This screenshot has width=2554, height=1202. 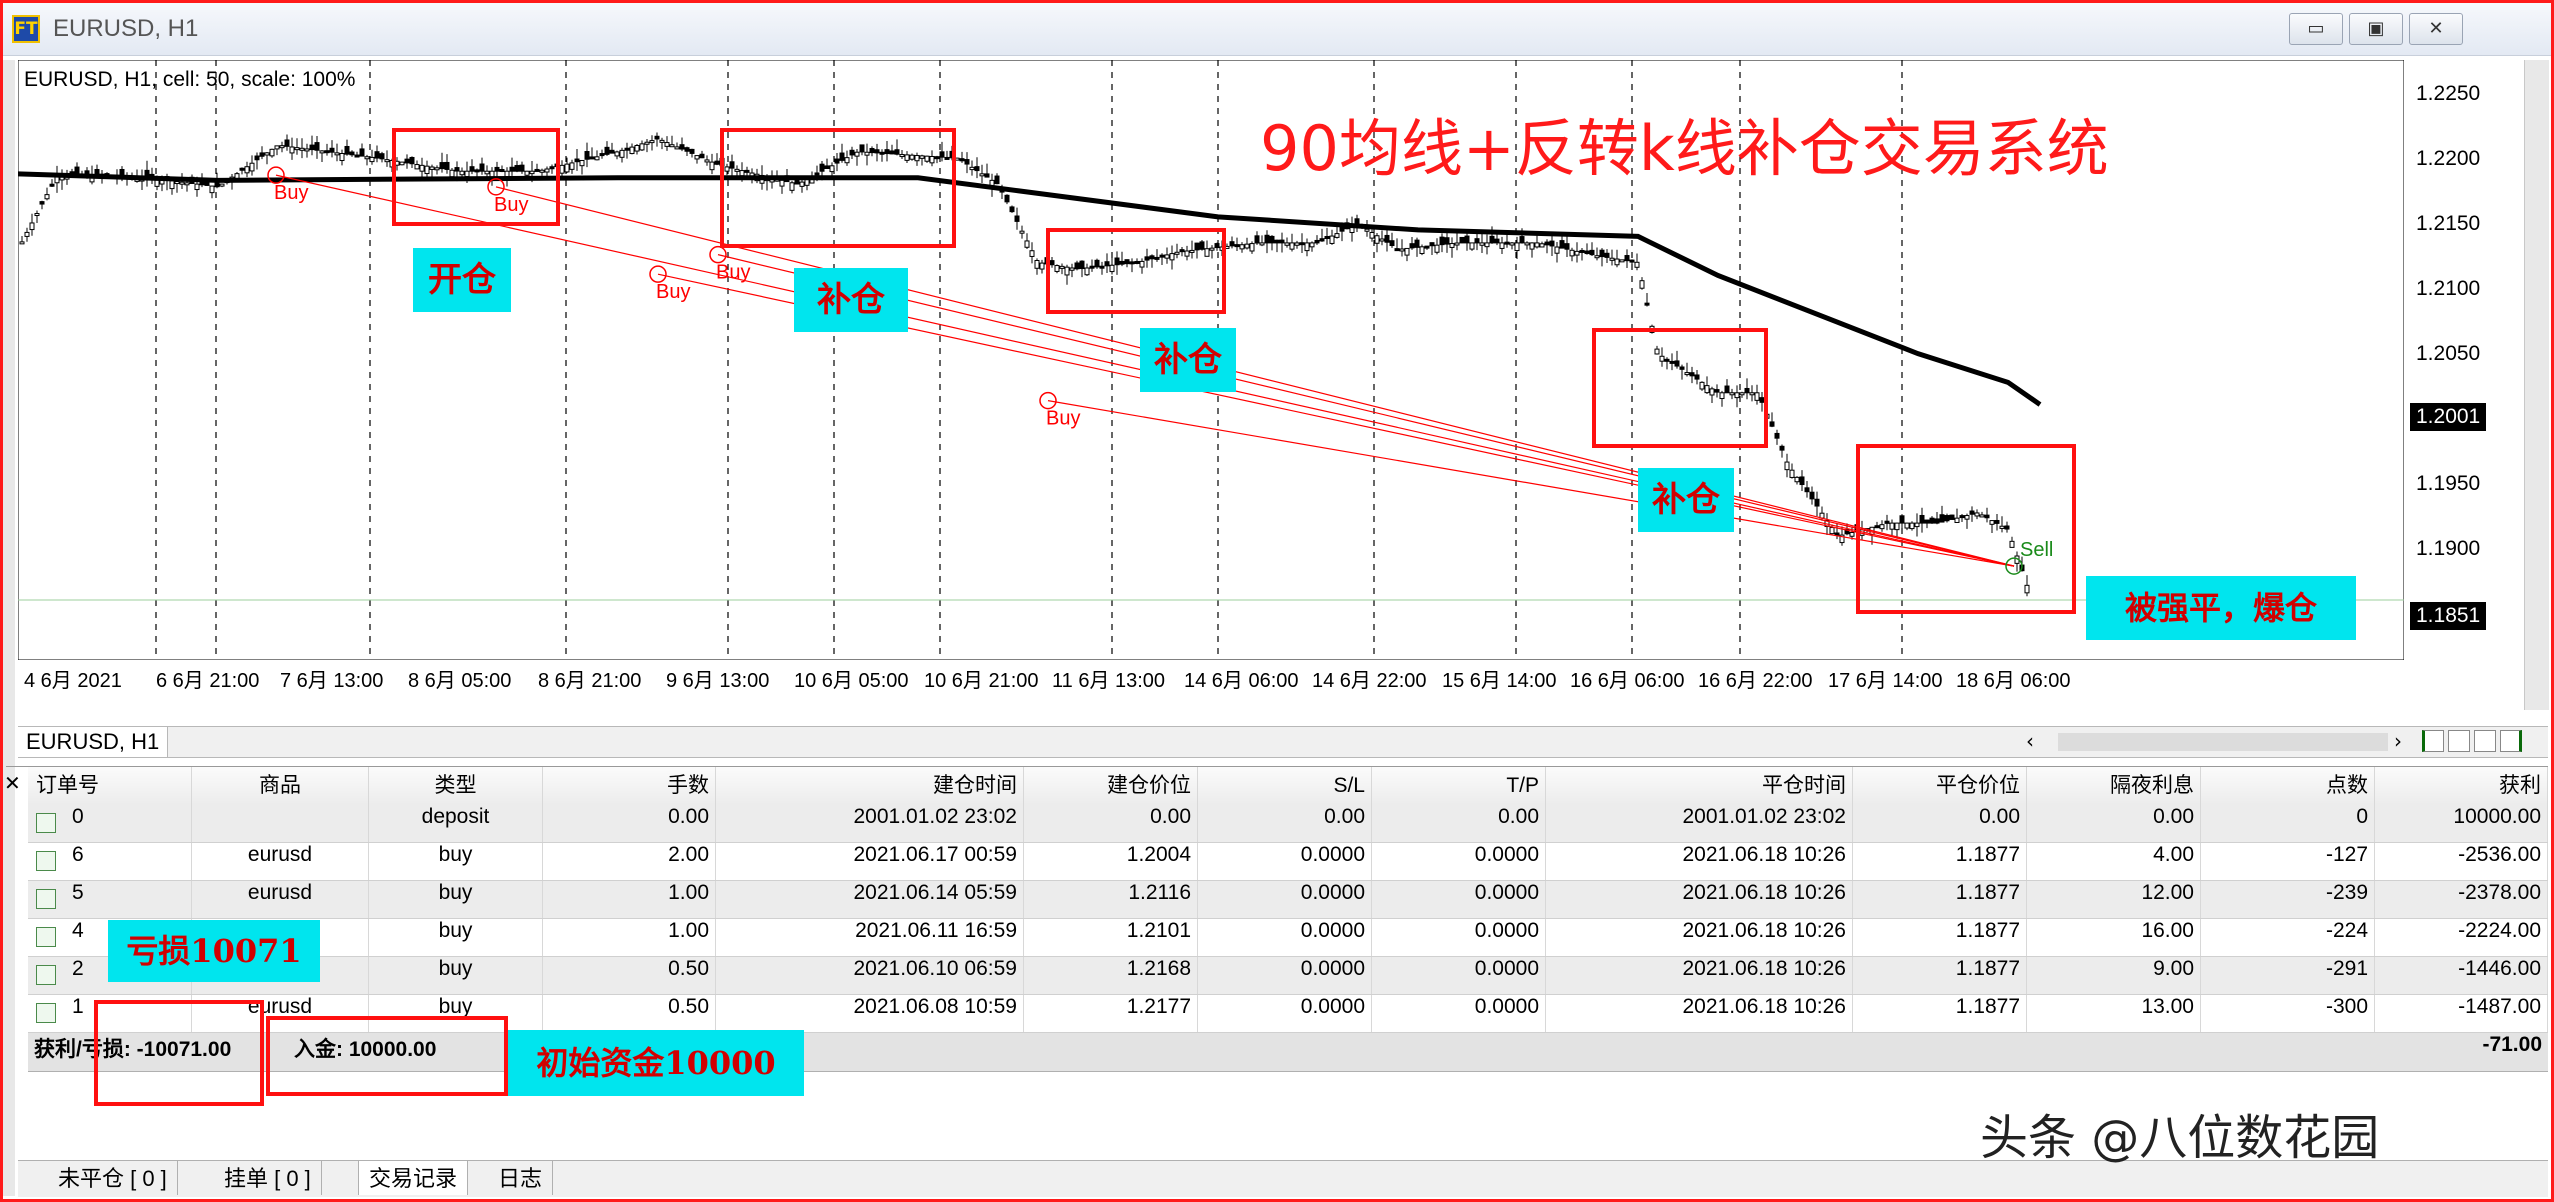 What do you see at coordinates (1111, 975) in the screenshot?
I see `table-cell: 1.2168` at bounding box center [1111, 975].